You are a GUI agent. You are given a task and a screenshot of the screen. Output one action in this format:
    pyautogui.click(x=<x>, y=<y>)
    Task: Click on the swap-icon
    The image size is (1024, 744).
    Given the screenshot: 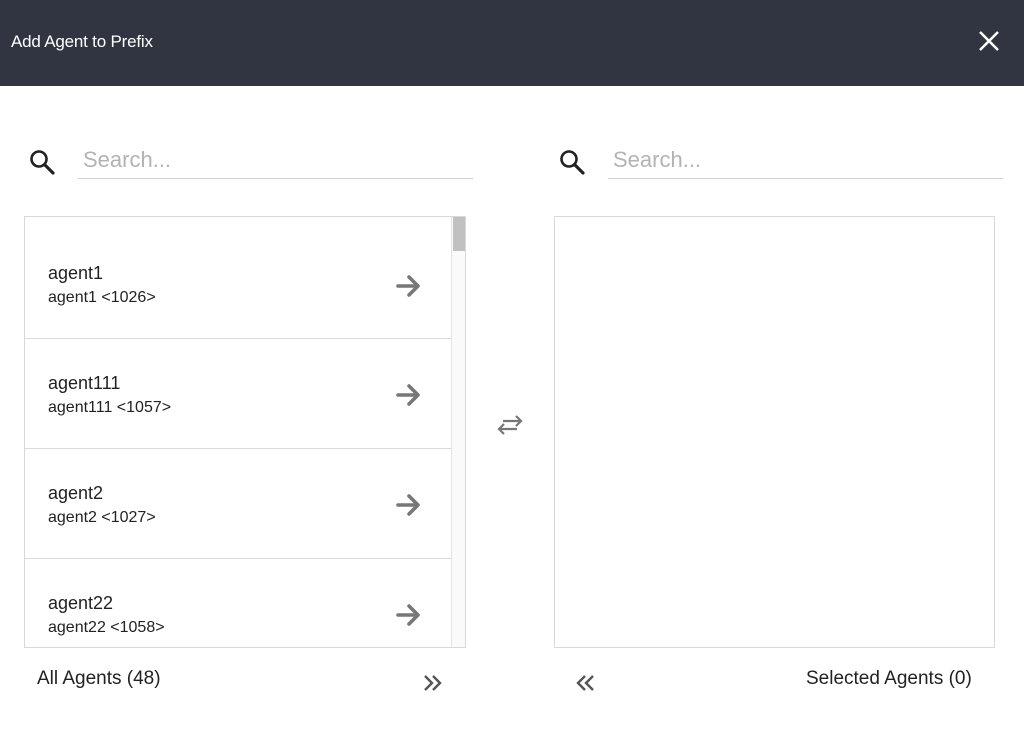 What is the action you would take?
    pyautogui.click(x=510, y=425)
    